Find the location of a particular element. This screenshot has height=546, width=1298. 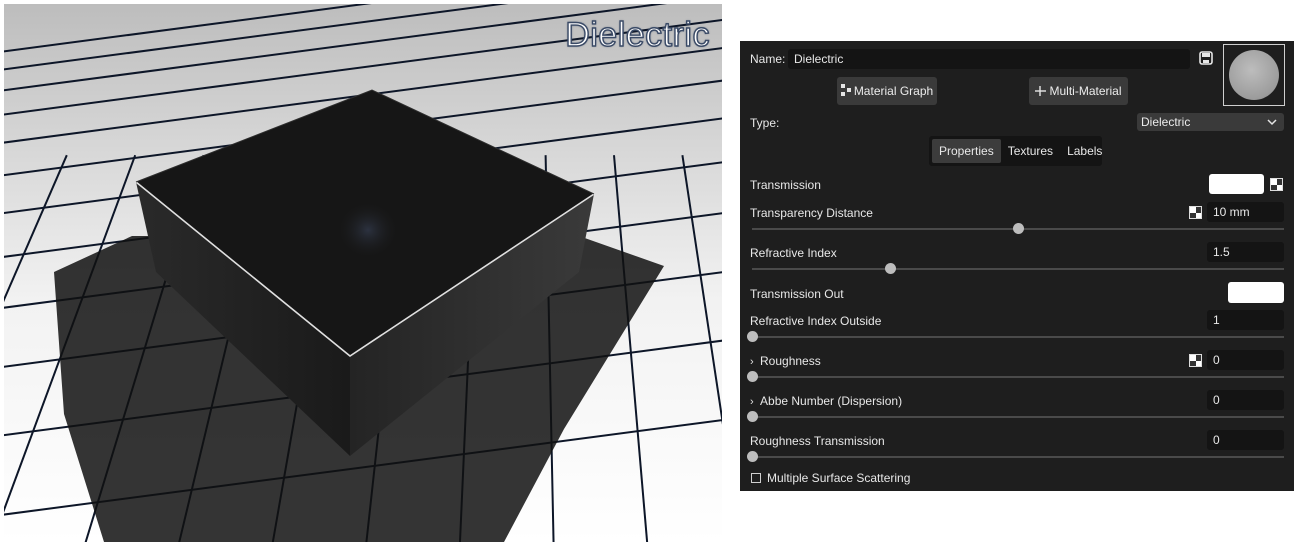

roughness-transmission-label: Roughness Transmission is located at coordinates (817, 441).